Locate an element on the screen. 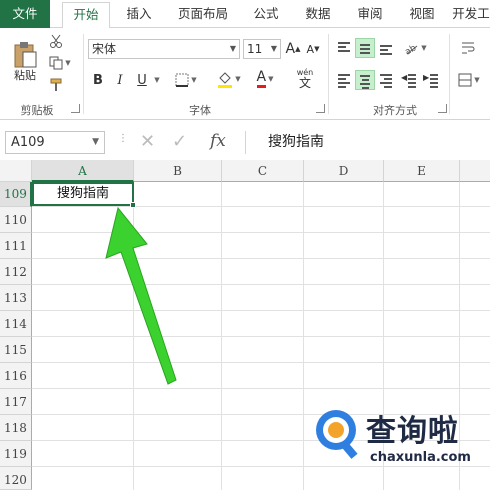 The height and width of the screenshot is (490, 490). watermark-url: chaxunla.com is located at coordinates (420, 457).